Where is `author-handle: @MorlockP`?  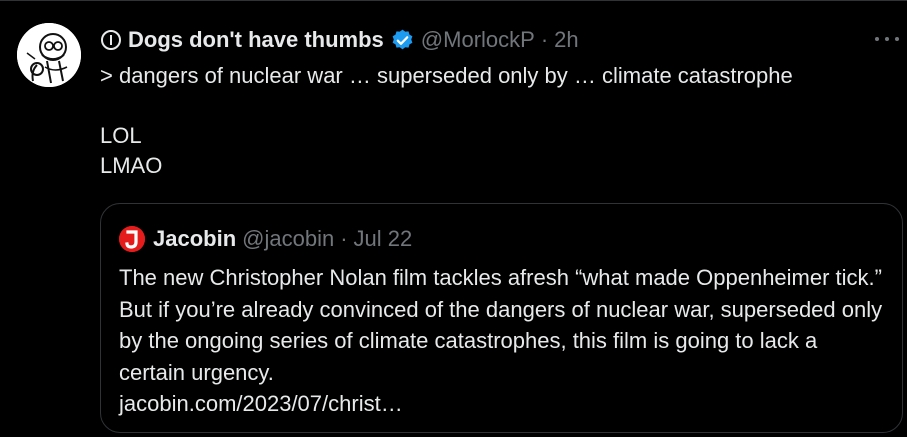 author-handle: @MorlockP is located at coordinates (478, 40).